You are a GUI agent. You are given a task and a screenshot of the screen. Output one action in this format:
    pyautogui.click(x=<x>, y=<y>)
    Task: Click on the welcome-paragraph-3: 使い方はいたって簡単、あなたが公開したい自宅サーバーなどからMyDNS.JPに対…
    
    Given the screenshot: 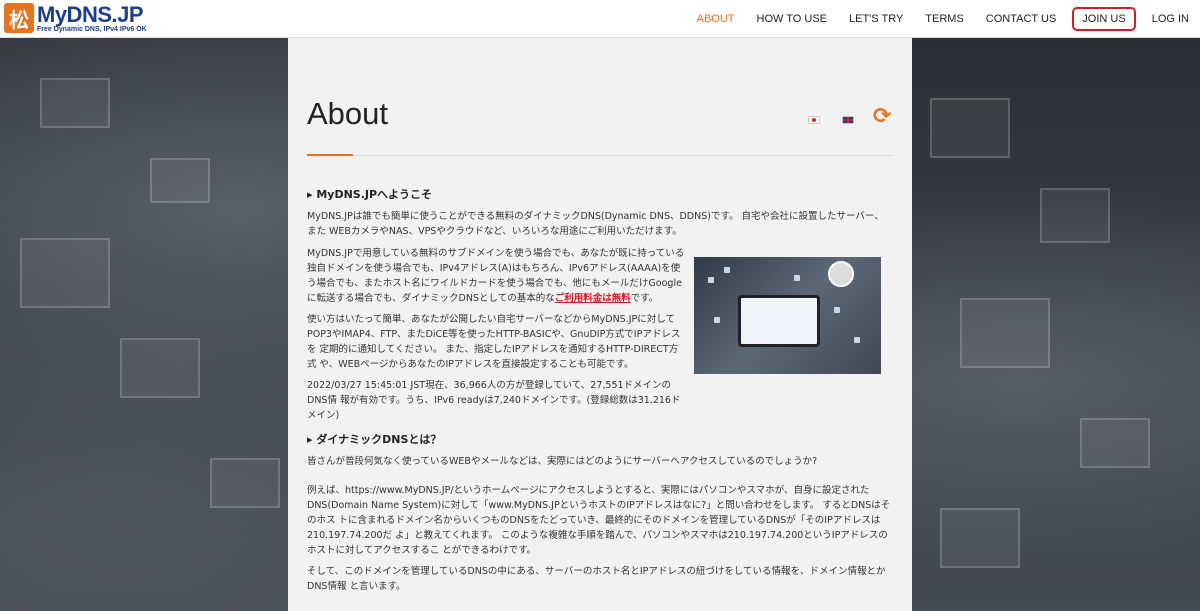 What is the action you would take?
    pyautogui.click(x=494, y=342)
    